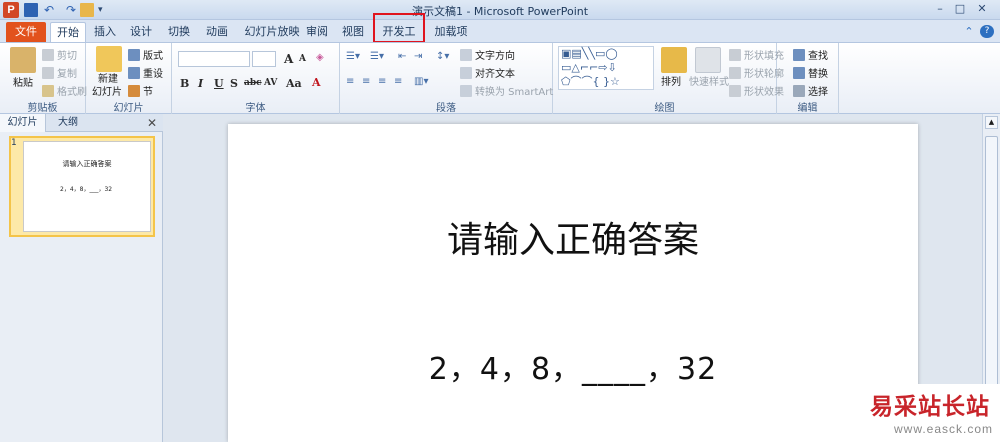 The height and width of the screenshot is (442, 1000). I want to click on find-label: 查找, so click(818, 56).